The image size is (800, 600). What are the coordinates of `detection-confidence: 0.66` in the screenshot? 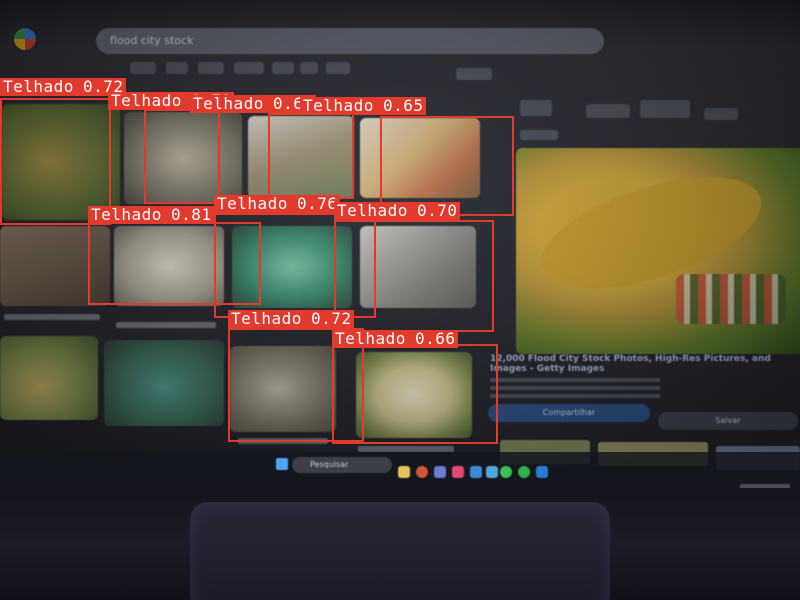 It's located at (435, 338).